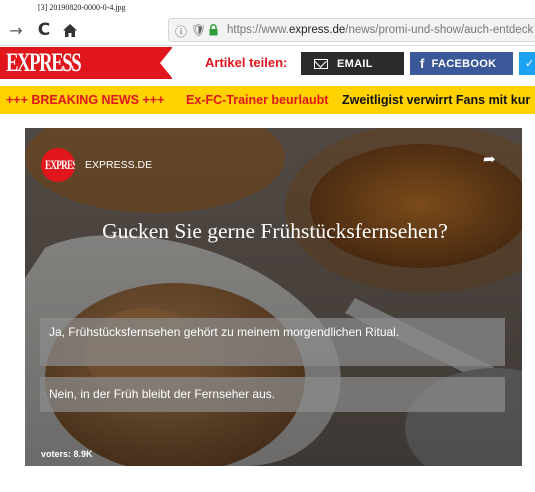 The image size is (535, 492). What do you see at coordinates (257, 100) in the screenshot?
I see `ticker-headline-1: Ex-FC-Trainer beurlaubt` at bounding box center [257, 100].